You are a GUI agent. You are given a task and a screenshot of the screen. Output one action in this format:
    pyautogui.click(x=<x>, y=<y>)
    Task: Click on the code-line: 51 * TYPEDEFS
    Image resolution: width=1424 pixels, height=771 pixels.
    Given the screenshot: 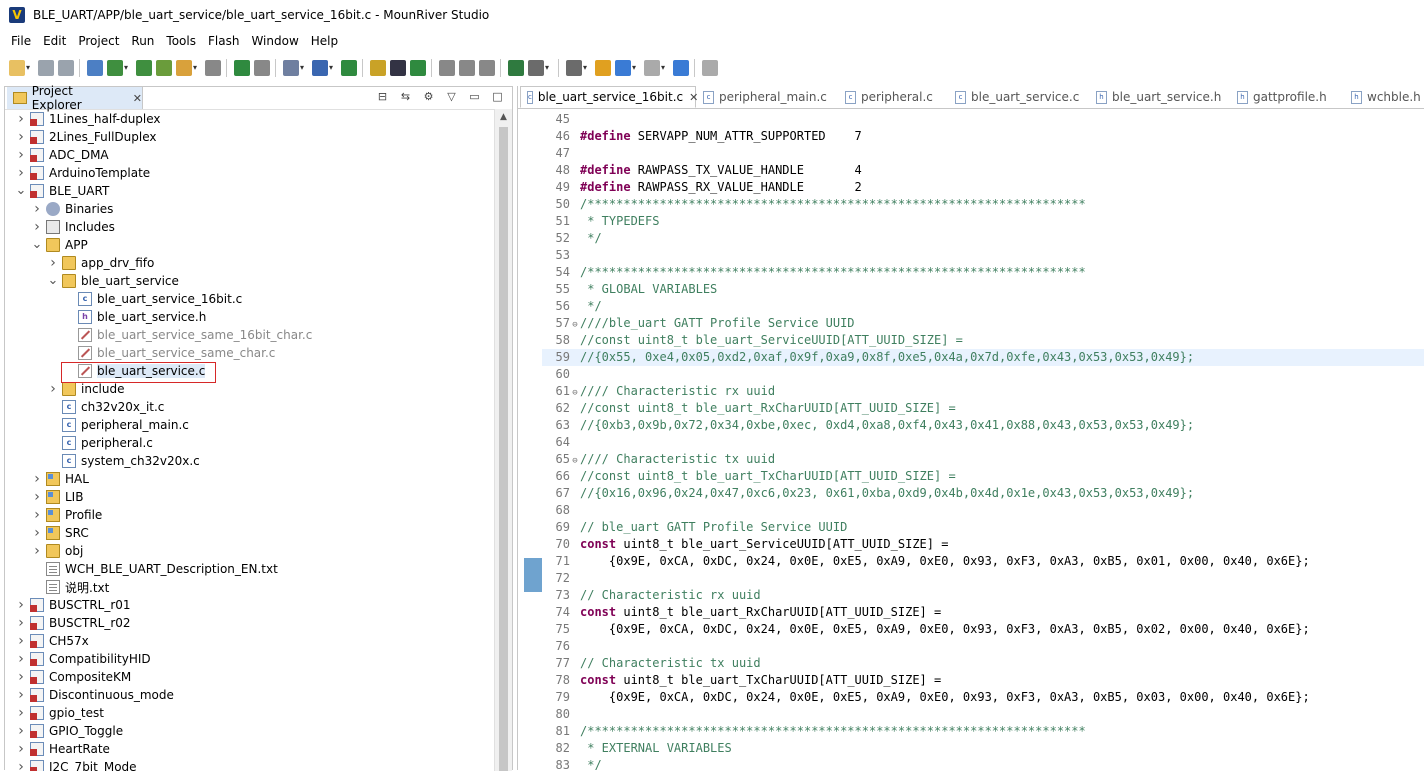 What is the action you would take?
    pyautogui.click(x=983, y=221)
    